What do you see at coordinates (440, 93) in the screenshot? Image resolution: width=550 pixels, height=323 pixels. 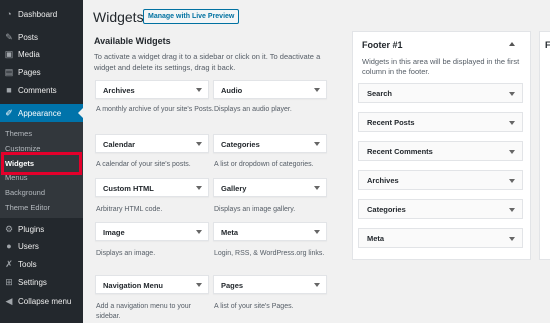 I see `footer-widget-search: Search` at bounding box center [440, 93].